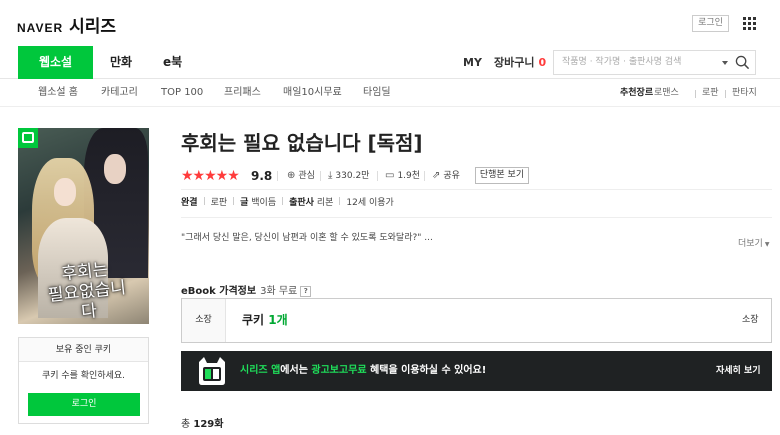 Image resolution: width=780 pixels, height=435 pixels. Describe the element at coordinates (262, 176) in the screenshot. I see `rating-score: 9.8` at that location.